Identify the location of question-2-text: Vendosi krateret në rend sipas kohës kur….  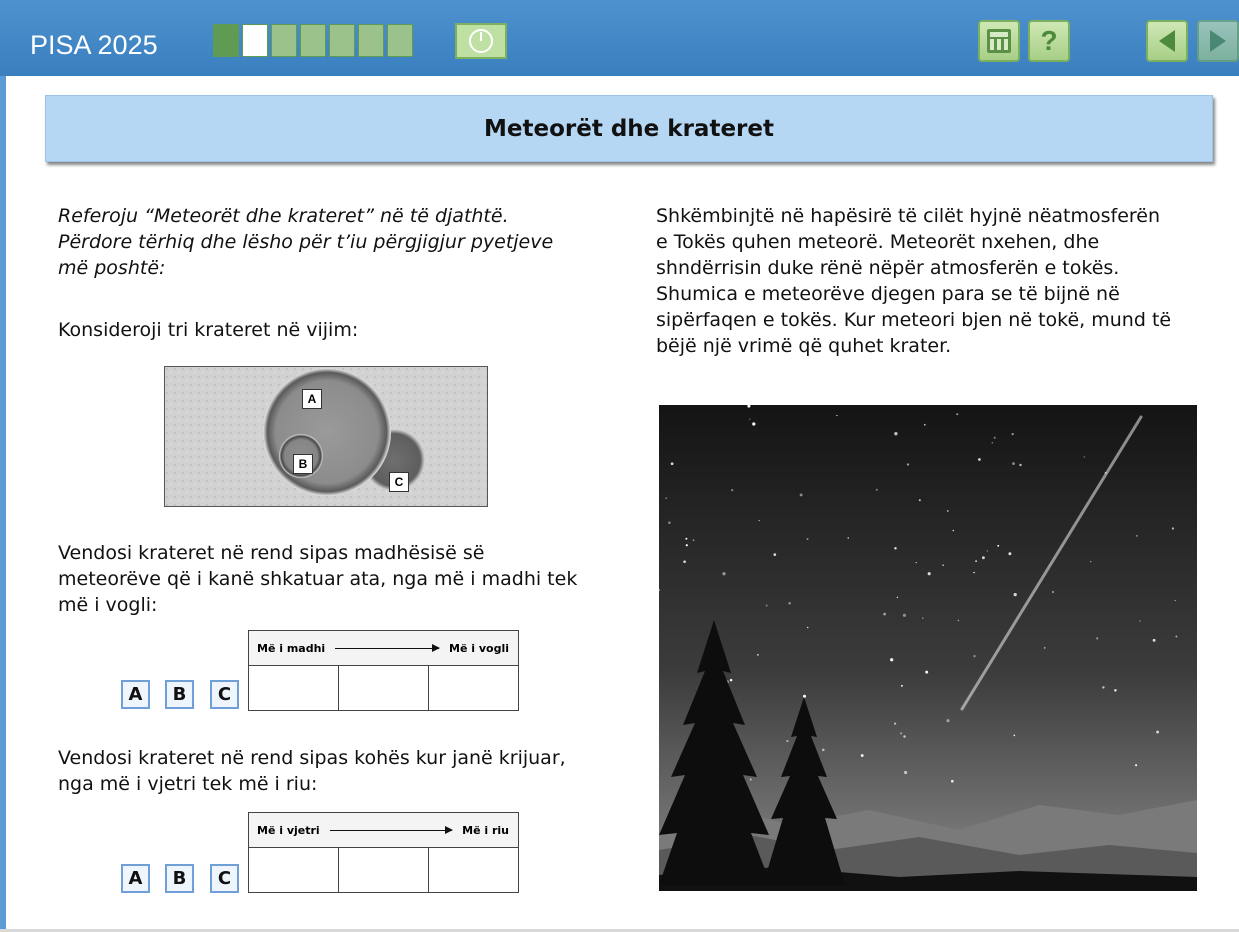
(338, 771).